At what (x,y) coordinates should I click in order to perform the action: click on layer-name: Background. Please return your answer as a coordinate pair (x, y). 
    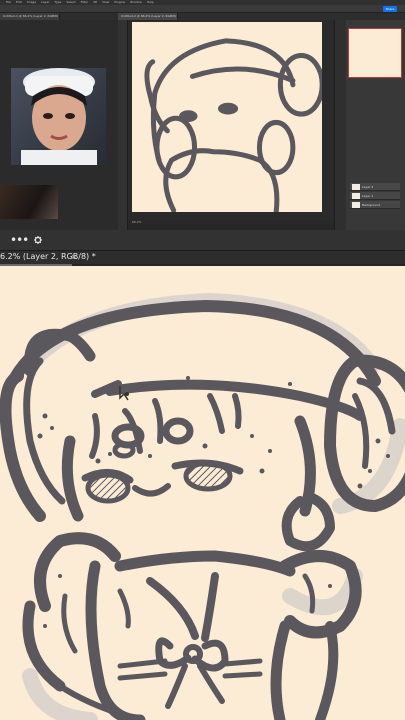
    Looking at the image, I should click on (371, 205).